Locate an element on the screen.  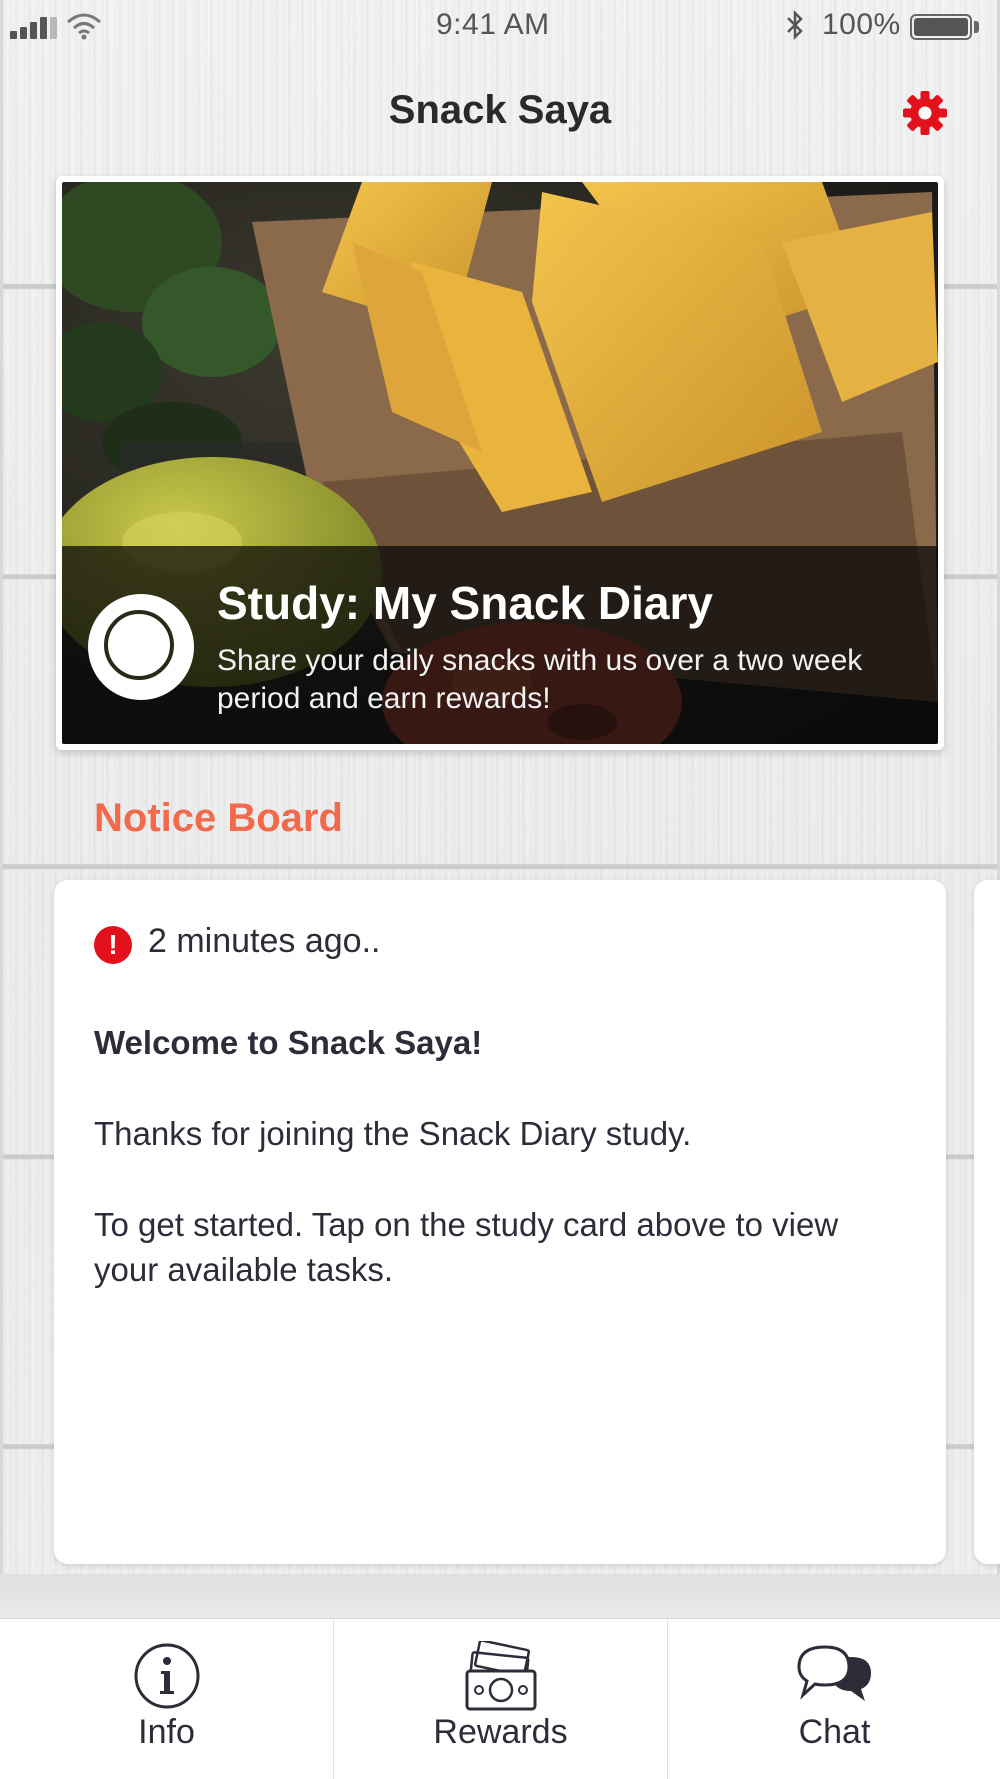
battery-percent: 100% is located at coordinates (861, 24).